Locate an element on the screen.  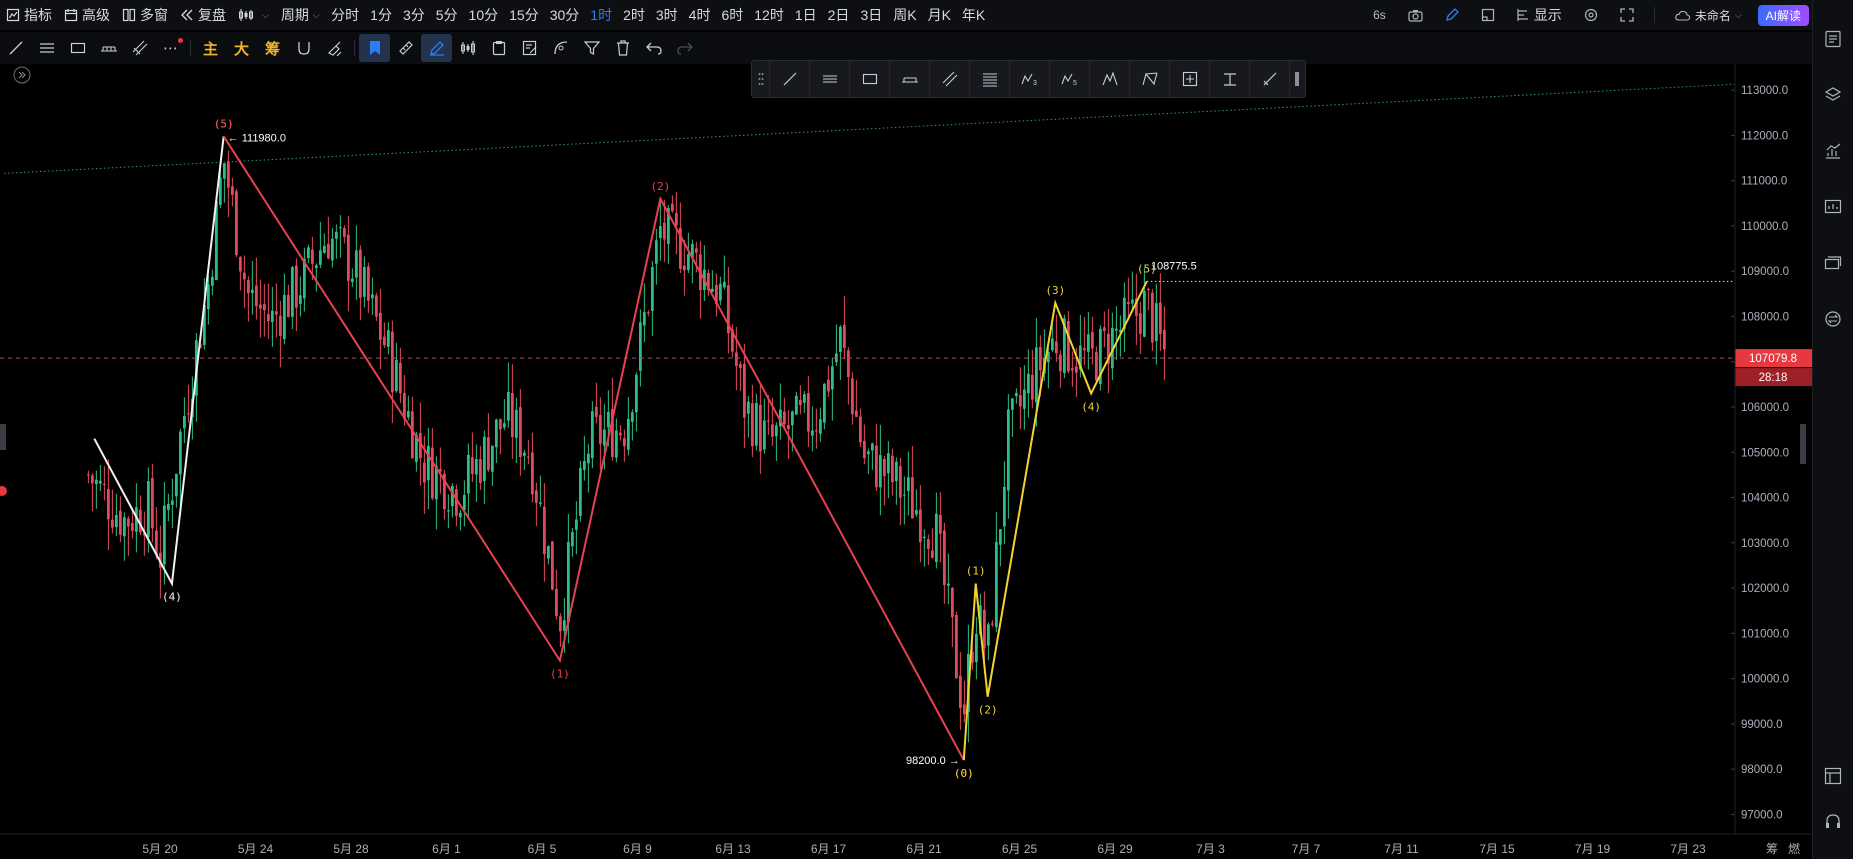
period-tab: 周K is located at coordinates (905, 15).